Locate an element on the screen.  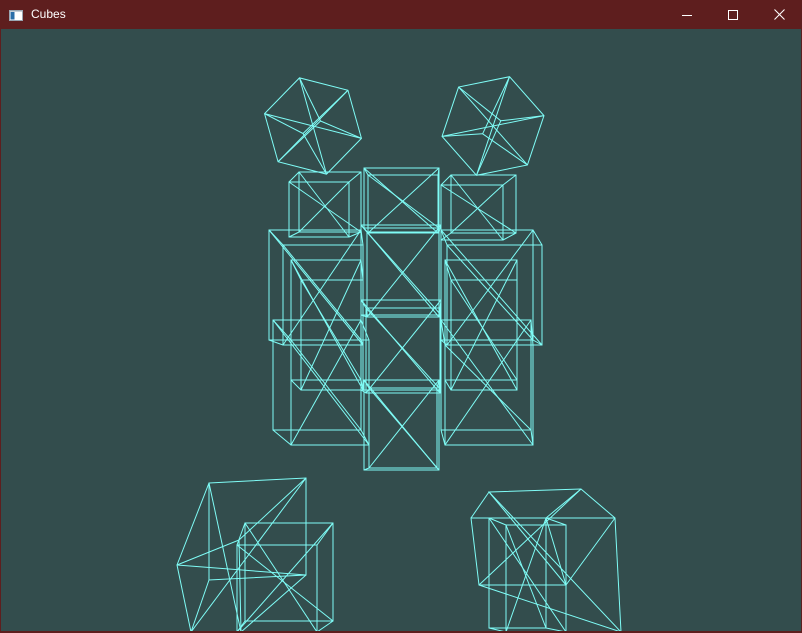
cube-top-right-edge is located at coordinates (480, 104).